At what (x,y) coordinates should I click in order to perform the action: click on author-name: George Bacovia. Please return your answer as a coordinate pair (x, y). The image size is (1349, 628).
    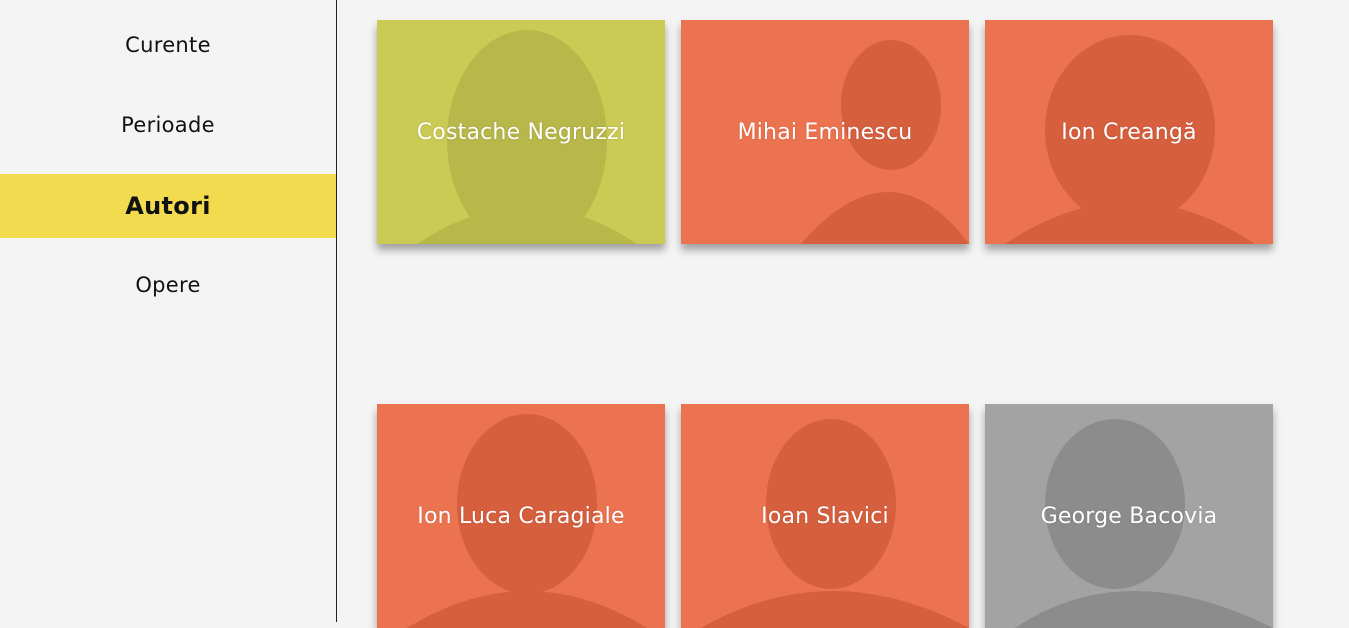
    Looking at the image, I should click on (1129, 516).